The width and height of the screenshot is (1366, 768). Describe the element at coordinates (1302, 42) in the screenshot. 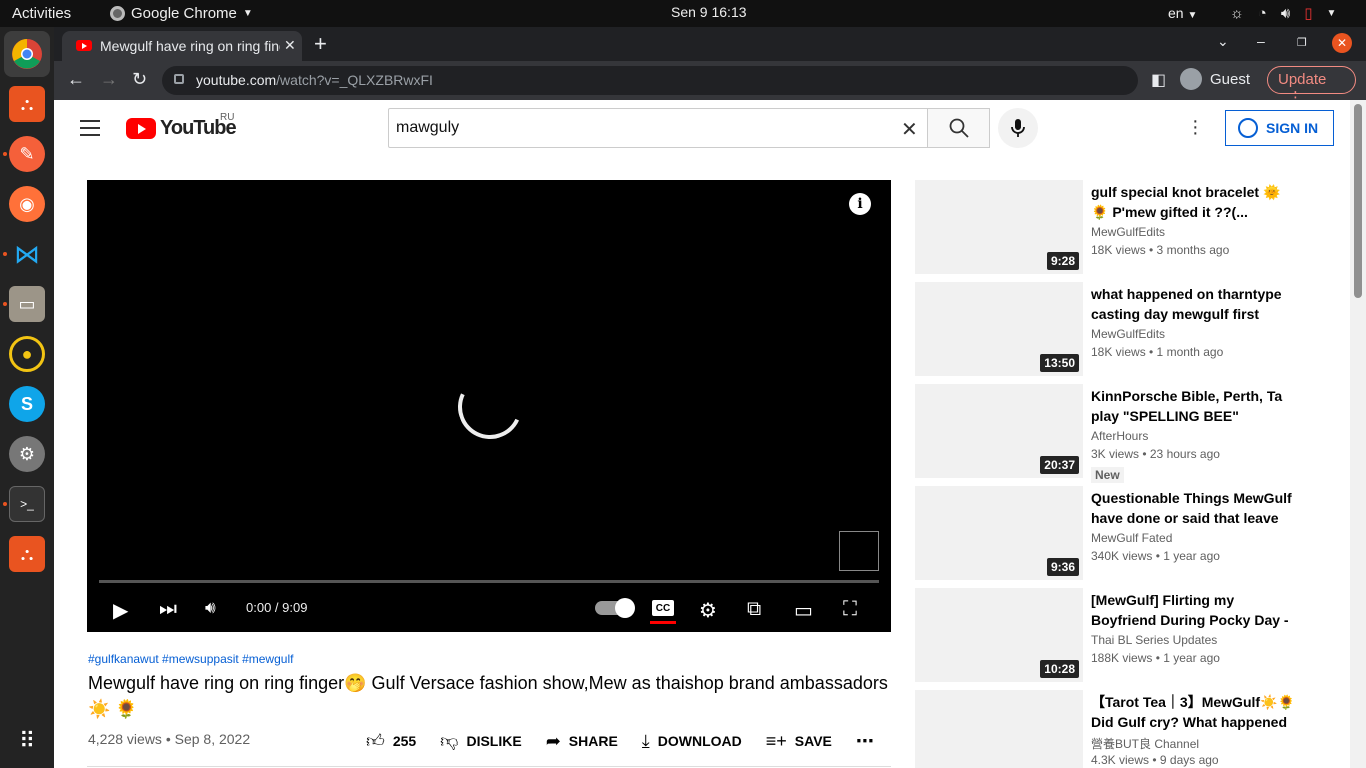

I see `maximize-button: ❐` at that location.